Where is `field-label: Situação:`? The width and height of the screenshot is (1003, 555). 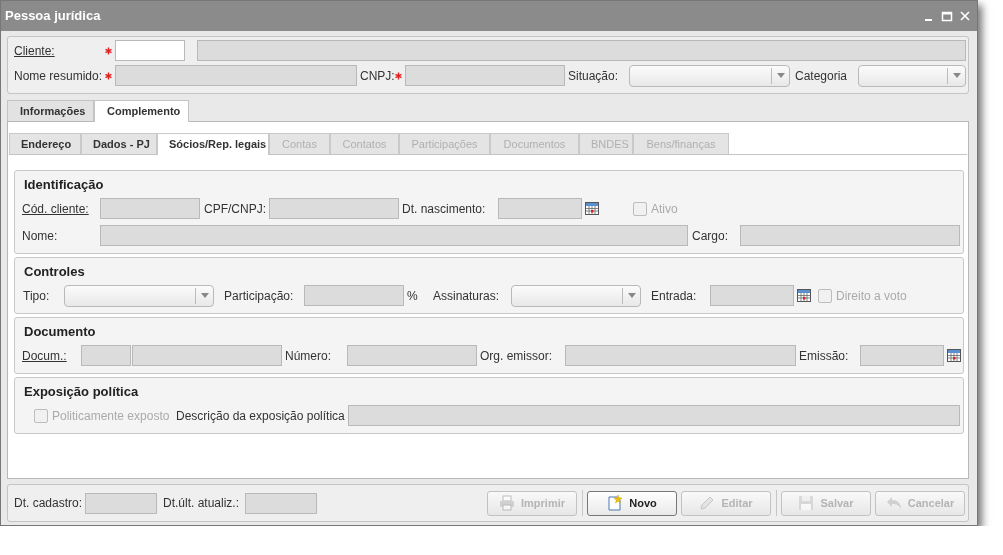
field-label: Situação: is located at coordinates (594, 76).